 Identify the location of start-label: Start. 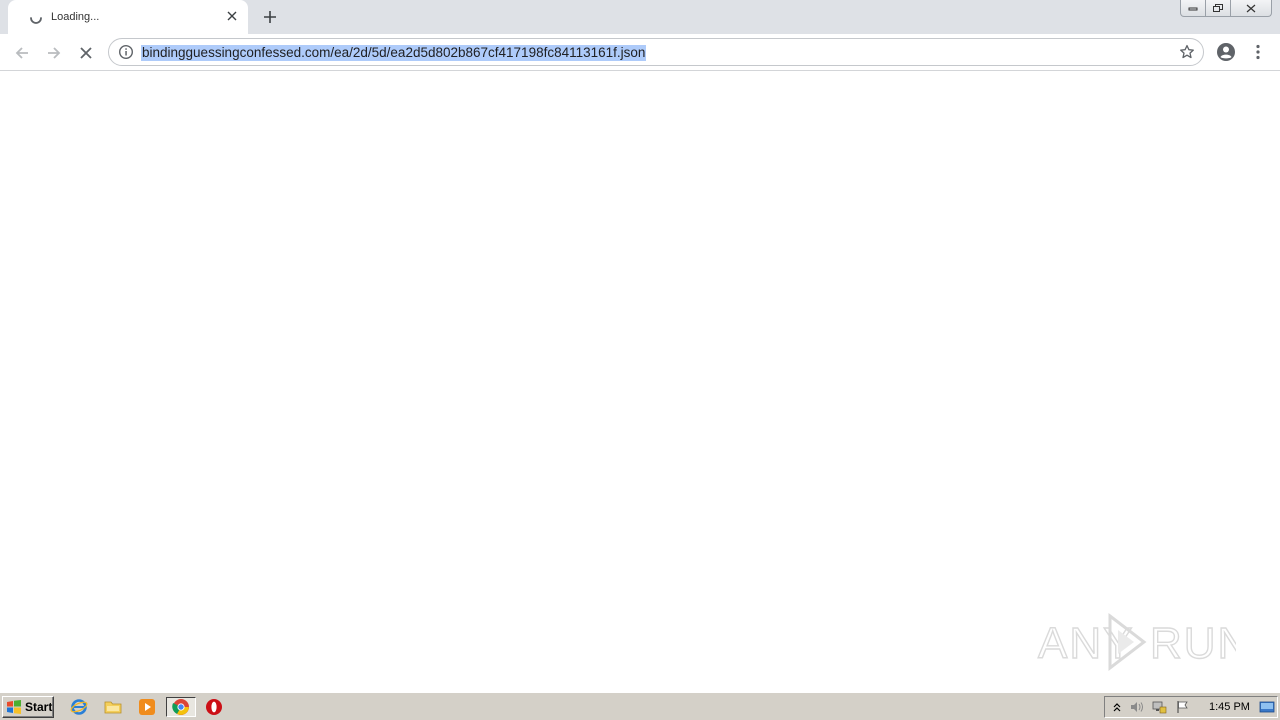
(39, 707).